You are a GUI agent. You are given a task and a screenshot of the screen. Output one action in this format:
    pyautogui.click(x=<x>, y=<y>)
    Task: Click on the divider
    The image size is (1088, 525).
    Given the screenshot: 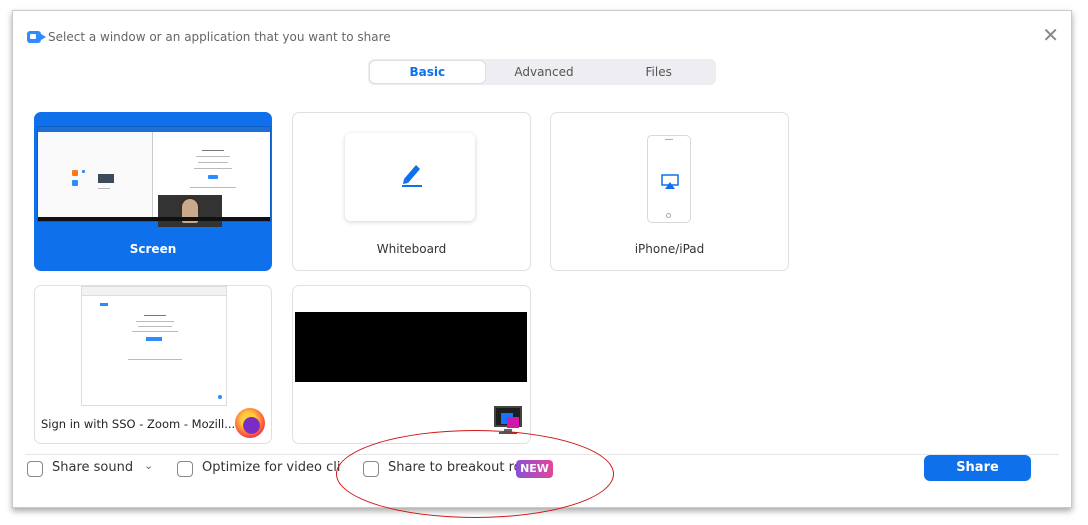 What is the action you would take?
    pyautogui.click(x=542, y=454)
    